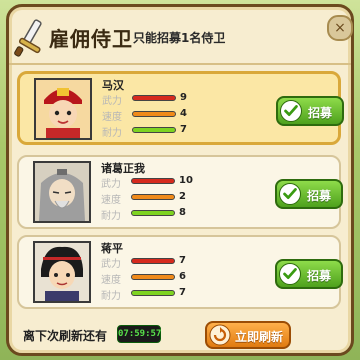  What do you see at coordinates (113, 85) in the screenshot?
I see `hero-name: 马汉` at bounding box center [113, 85].